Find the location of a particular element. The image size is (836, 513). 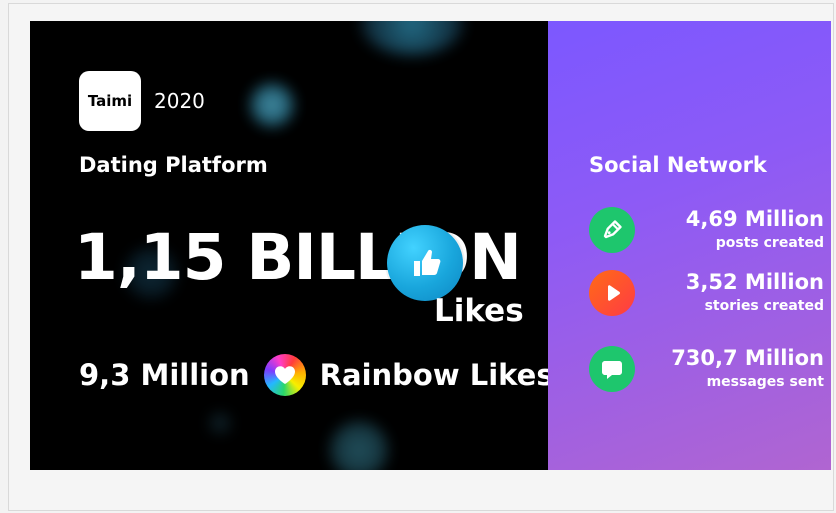

rainbow-likes-count: 9,3 Million is located at coordinates (164, 375).